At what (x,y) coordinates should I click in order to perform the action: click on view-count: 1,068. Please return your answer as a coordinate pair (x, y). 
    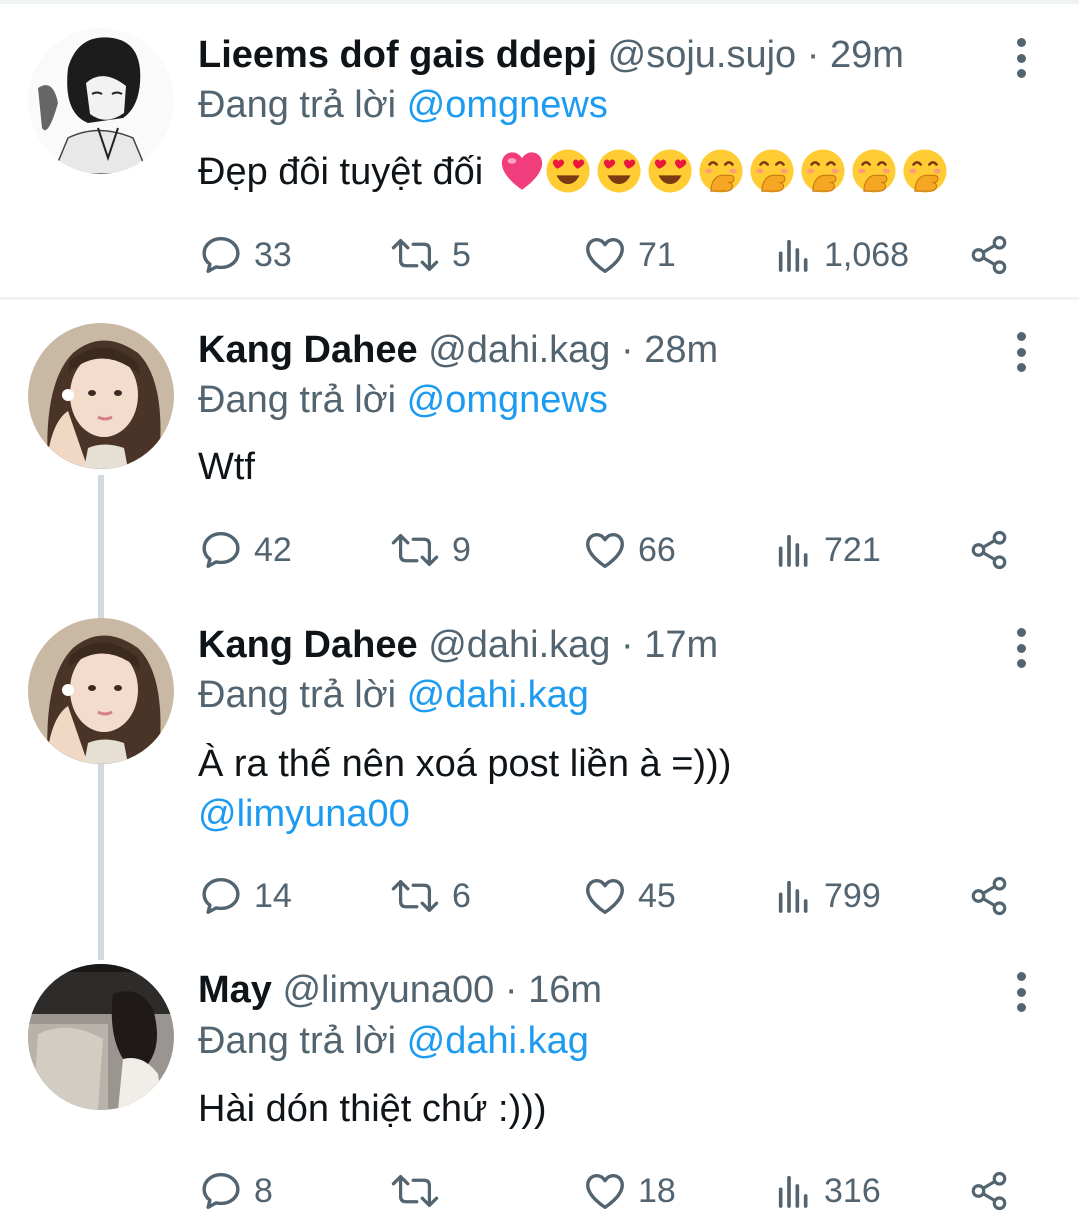
    Looking at the image, I should click on (867, 254).